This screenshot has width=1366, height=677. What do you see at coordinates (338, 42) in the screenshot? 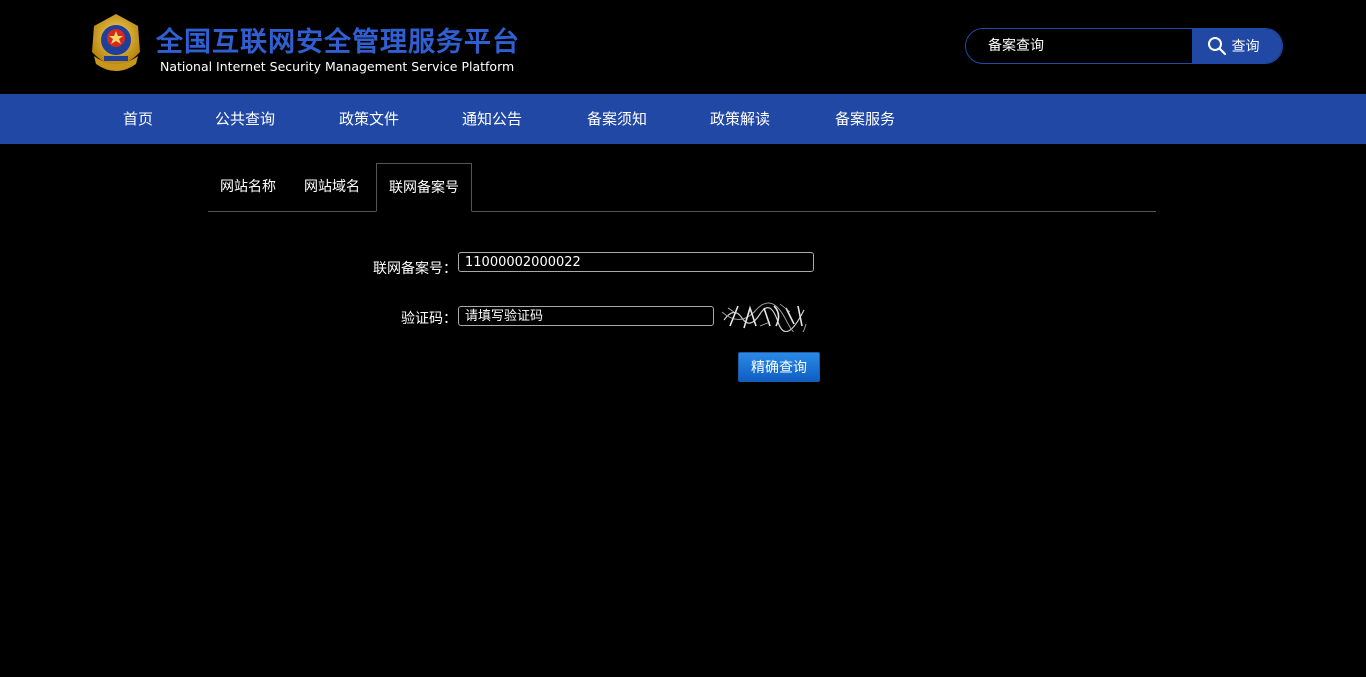
I see `site-title: 全国互联网安全管理服务平台` at bounding box center [338, 42].